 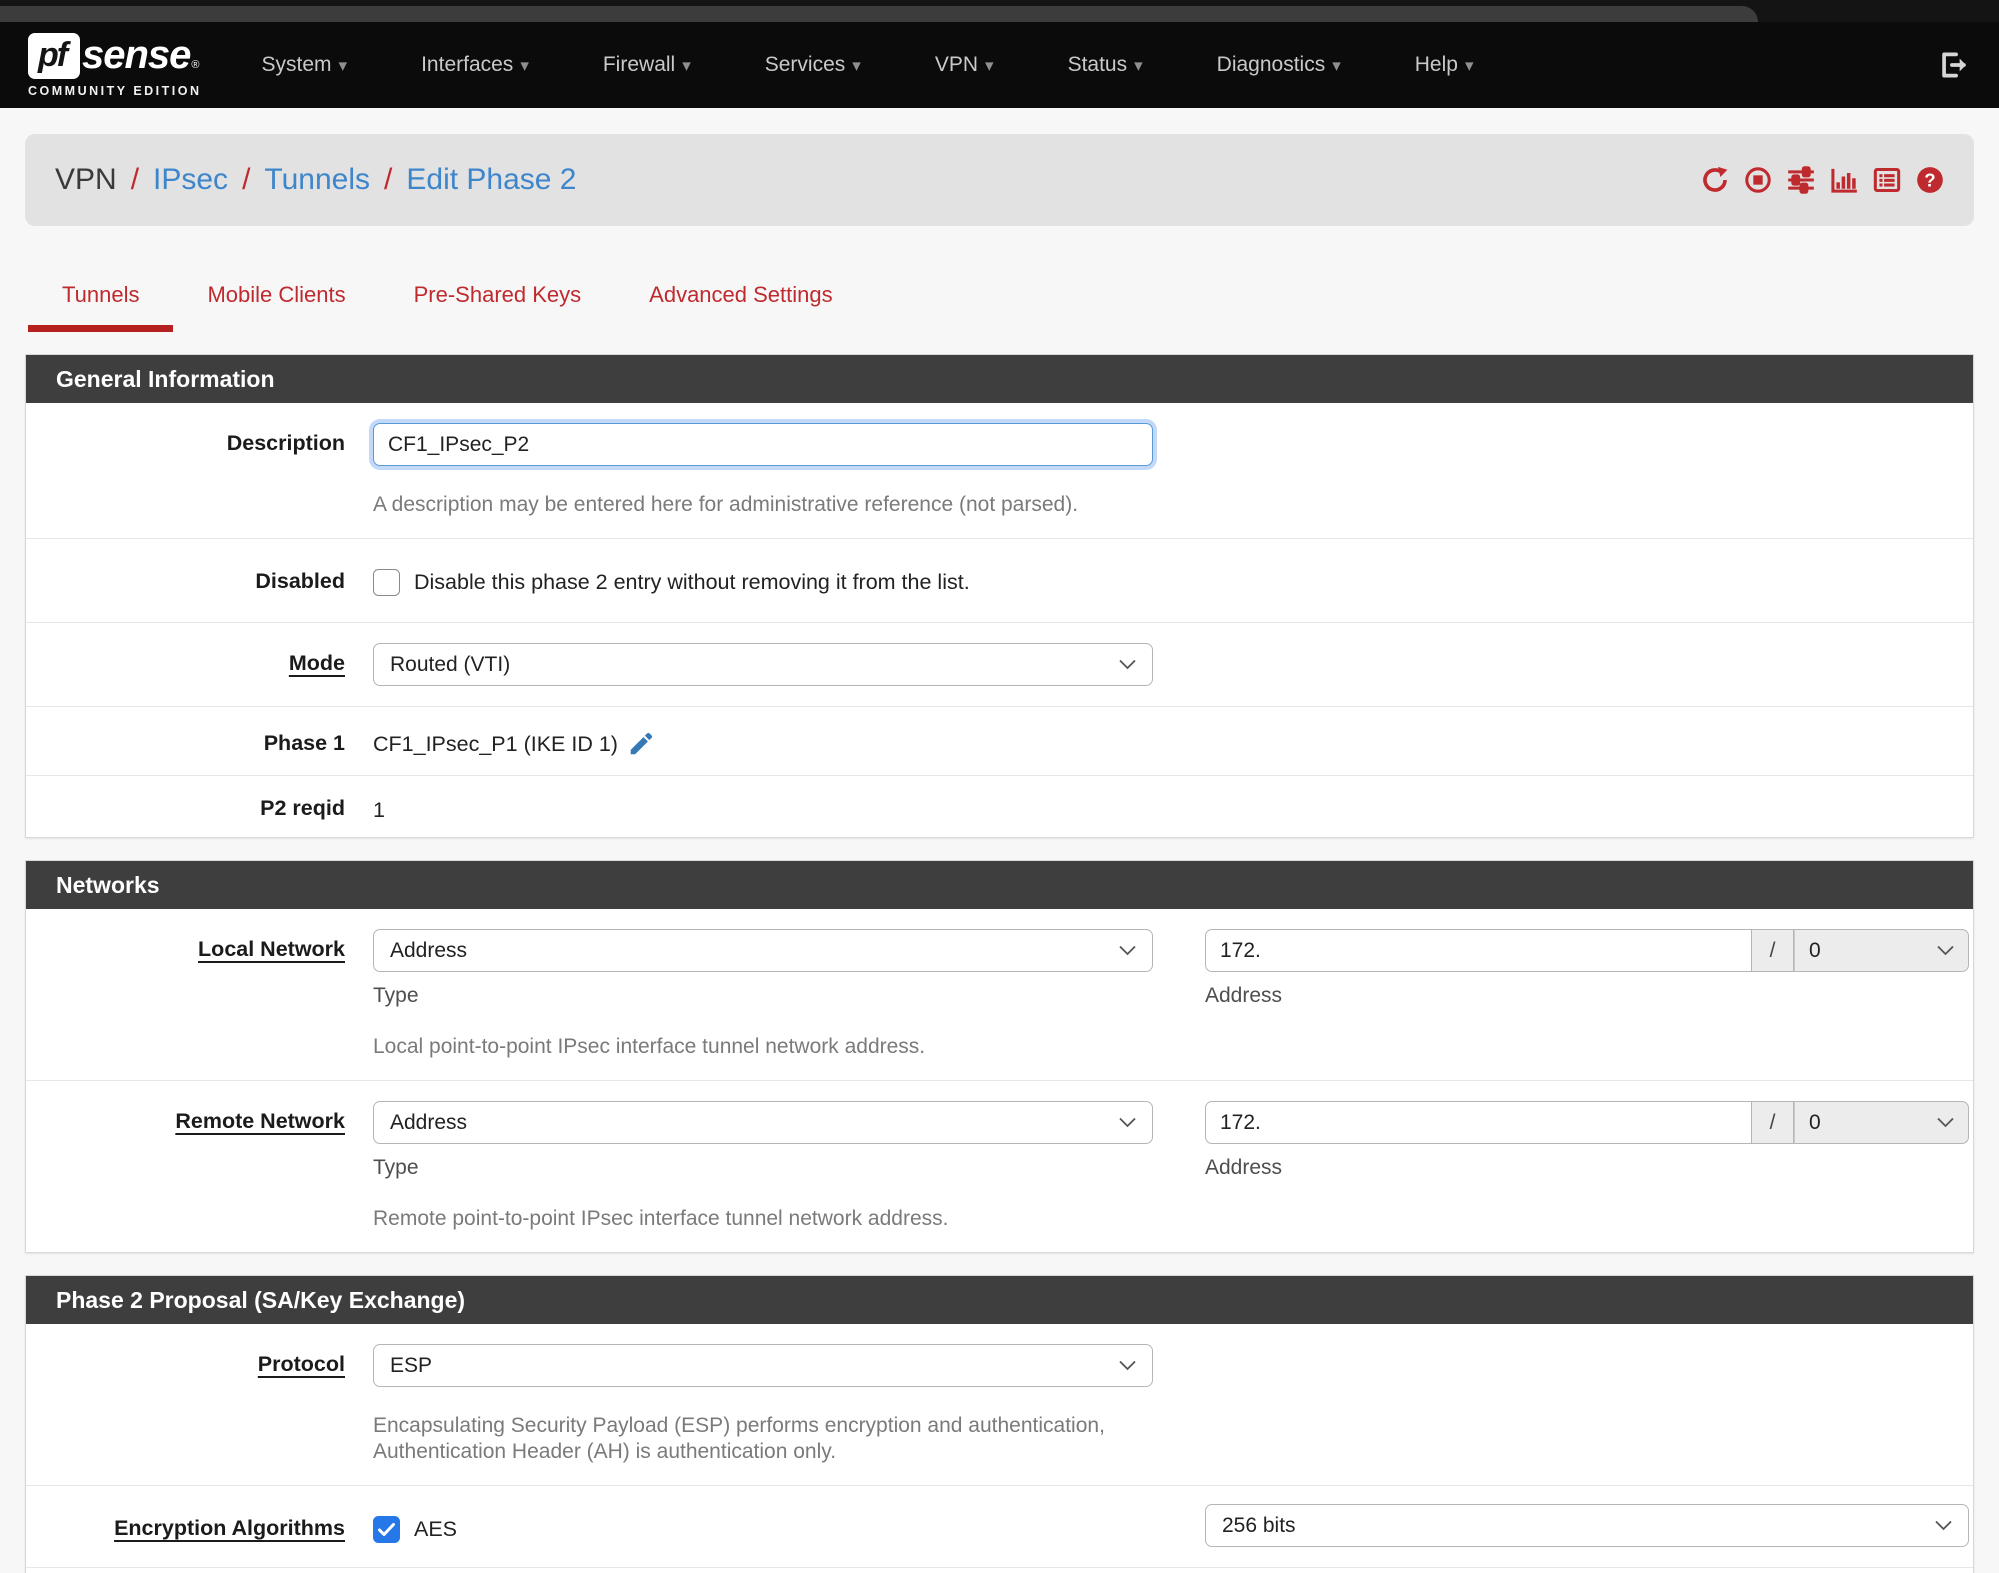 What do you see at coordinates (999, 11) in the screenshot?
I see `window-top-strip` at bounding box center [999, 11].